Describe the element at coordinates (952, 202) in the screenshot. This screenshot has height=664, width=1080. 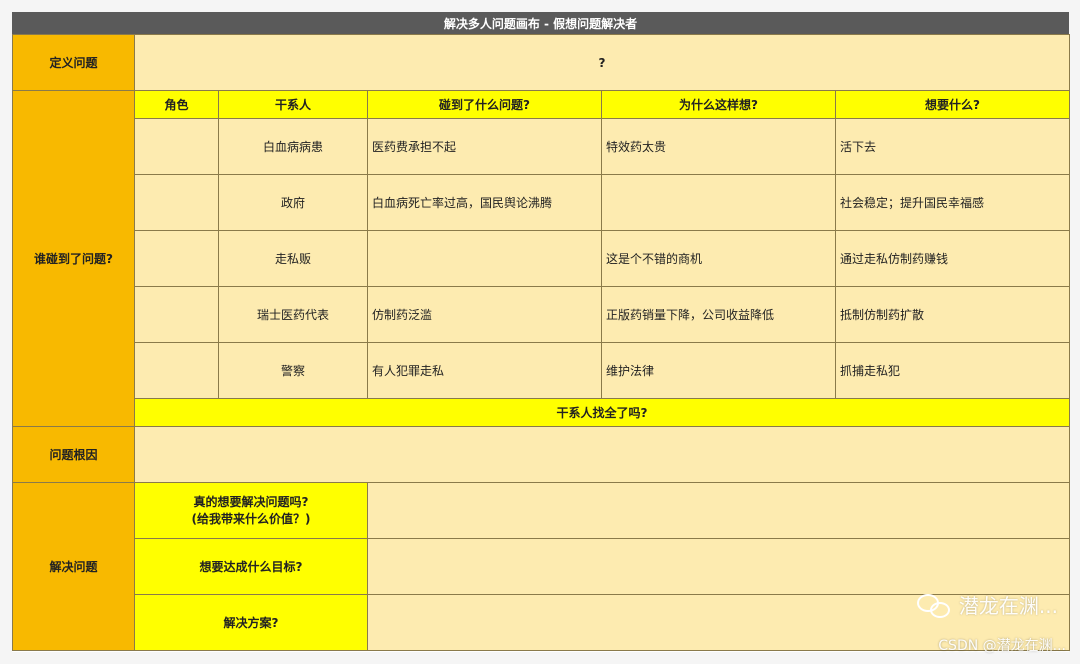
I see `want-cell: 社会稳定；提升国民幸福感` at that location.